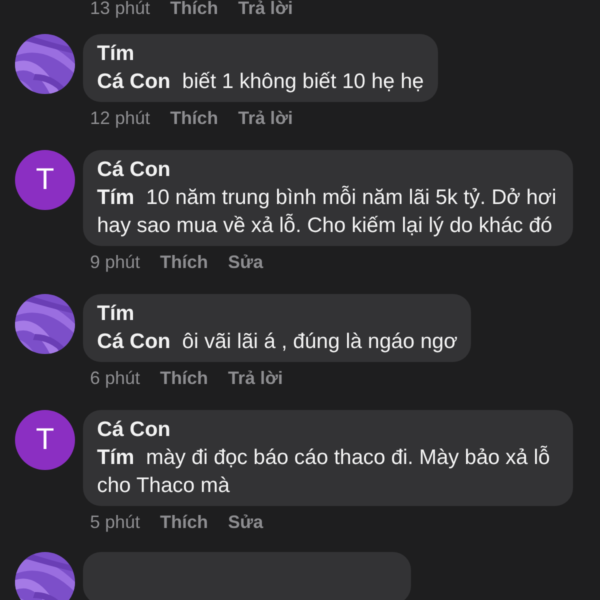 The height and width of the screenshot is (600, 600). Describe the element at coordinates (120, 118) in the screenshot. I see `comment-time: 12 phút` at that location.